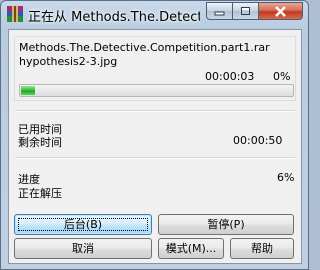  What do you see at coordinates (40, 142) in the screenshot?
I see `remaining-label: 剩余时间` at bounding box center [40, 142].